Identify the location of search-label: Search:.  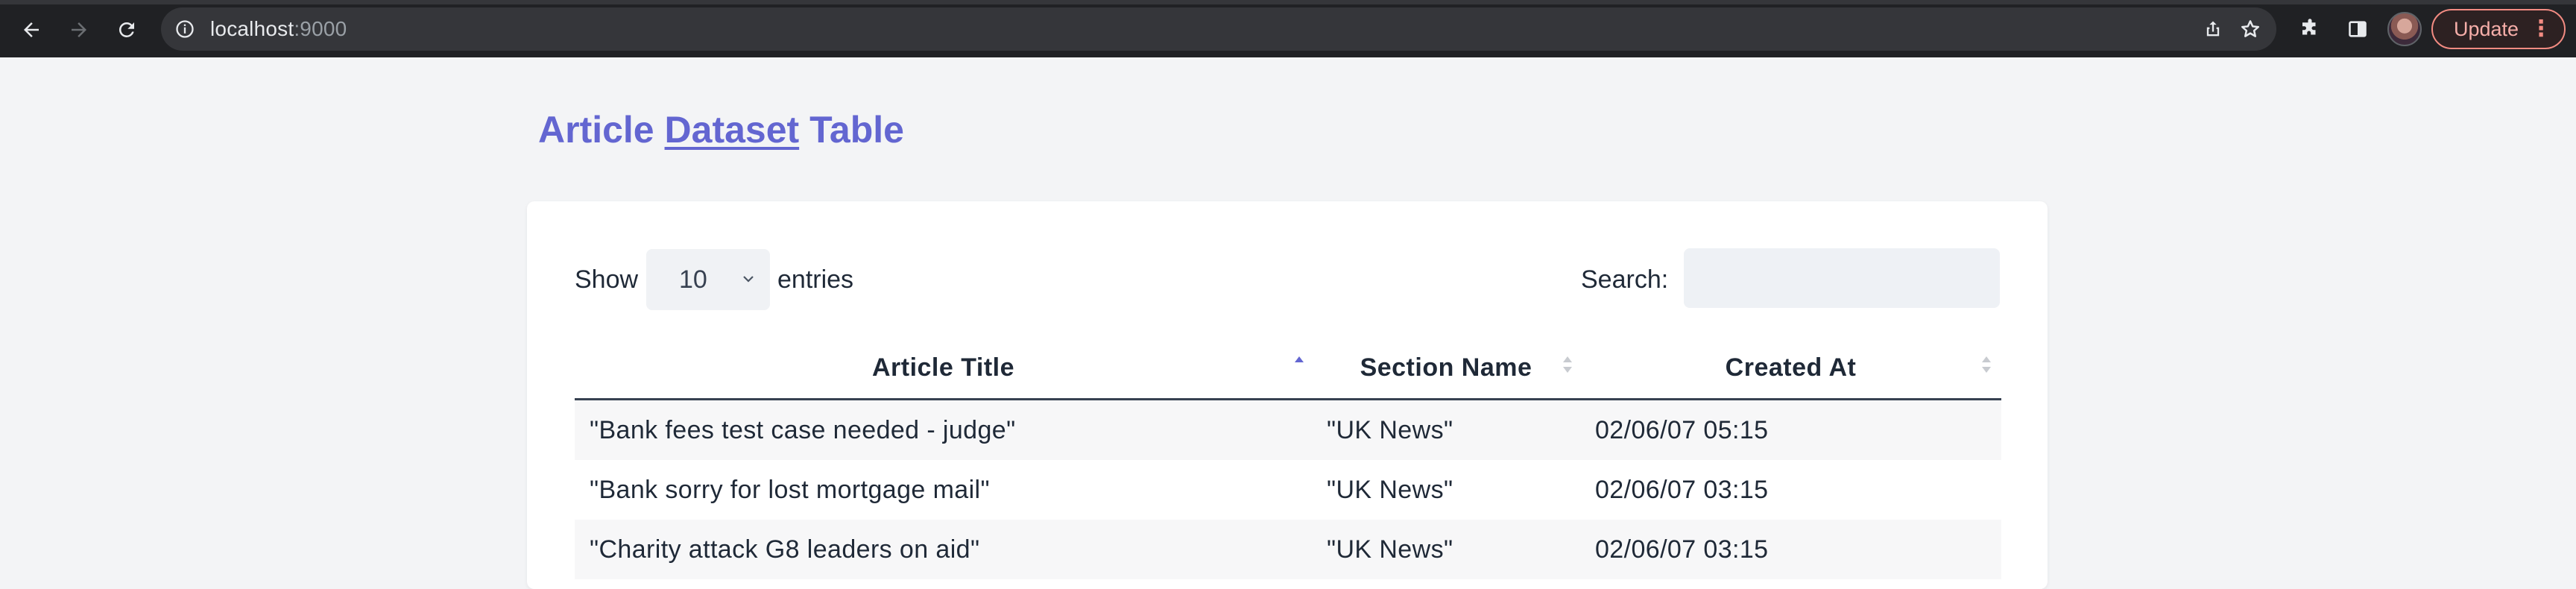
(1625, 279).